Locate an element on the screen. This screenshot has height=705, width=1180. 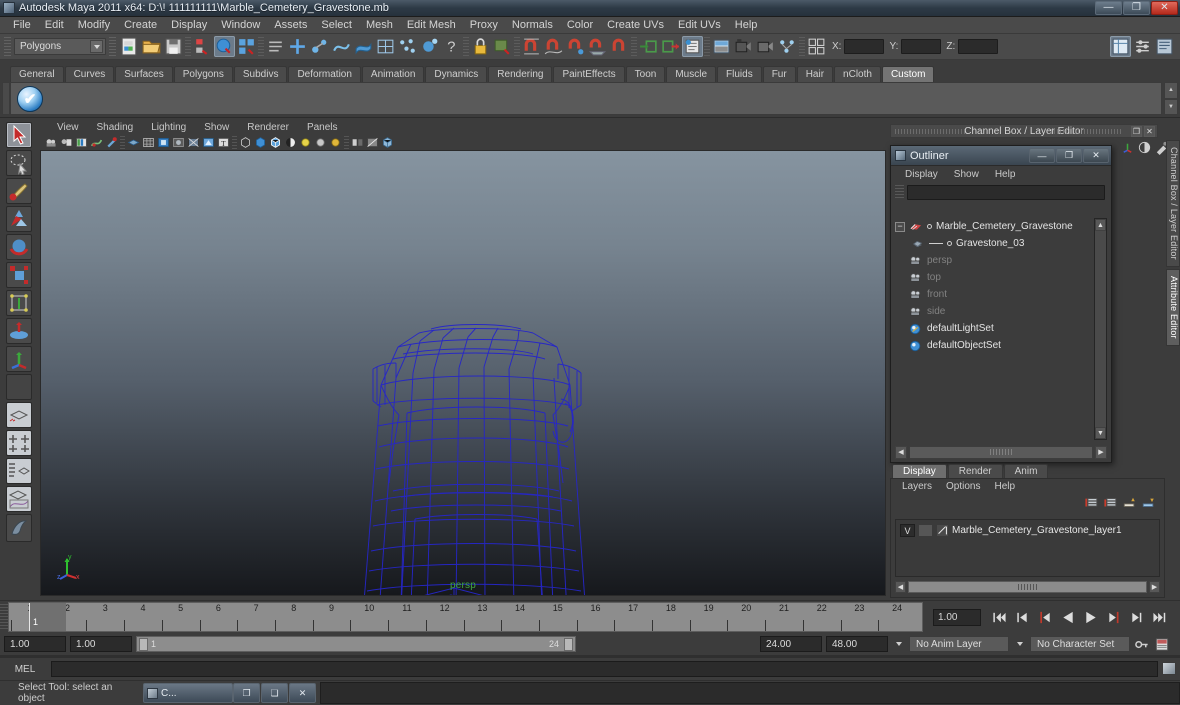
layer-row: V Marble_Cemetery_Gravestone_layer1 is located at coordinates (1027, 530).